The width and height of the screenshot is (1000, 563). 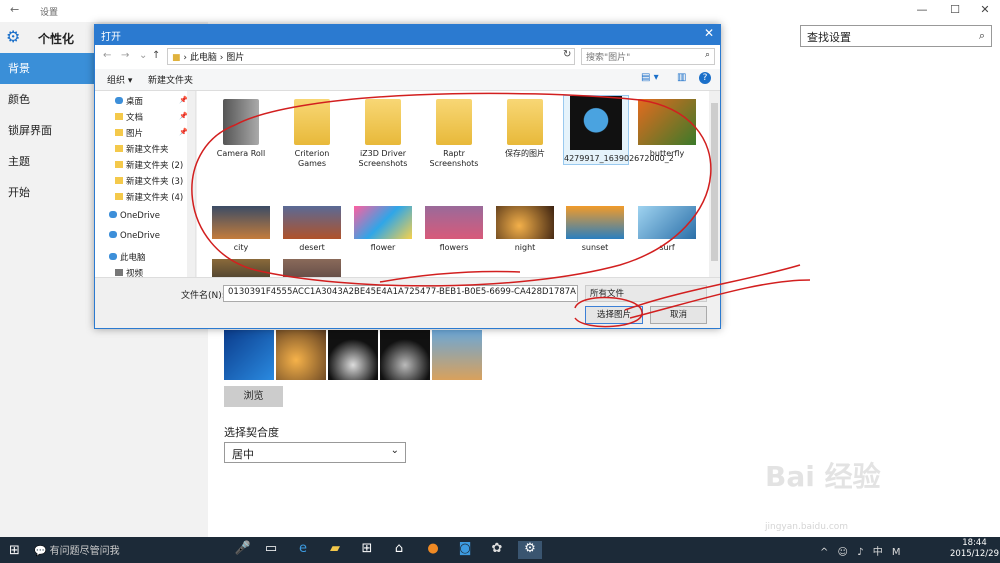 What do you see at coordinates (129, 101) in the screenshot?
I see `nav-item-desktop: 桌面` at bounding box center [129, 101].